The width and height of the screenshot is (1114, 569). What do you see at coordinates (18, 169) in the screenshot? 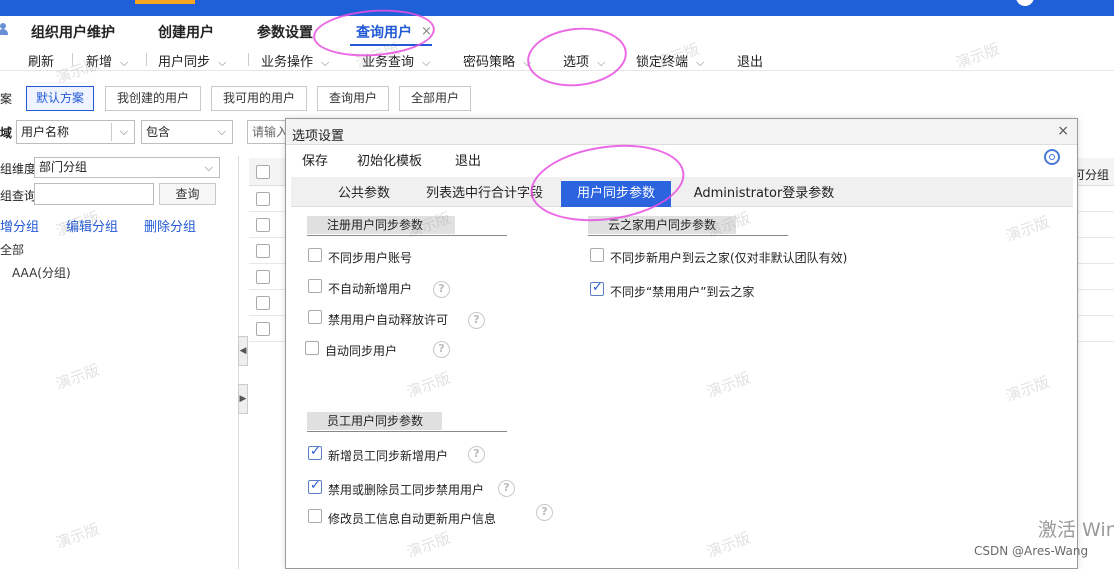
I see `group-dimension-label: 组维度` at bounding box center [18, 169].